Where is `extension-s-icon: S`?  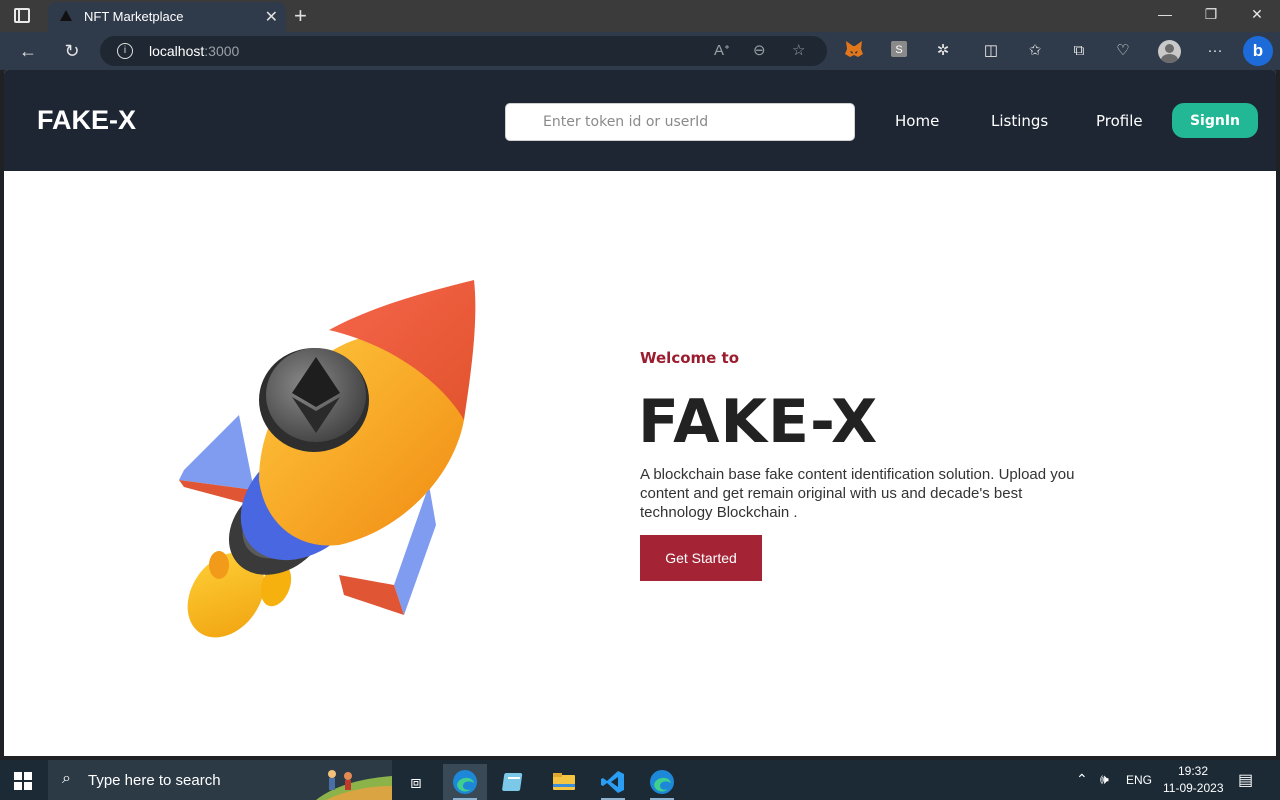
extension-s-icon: S is located at coordinates (899, 51).